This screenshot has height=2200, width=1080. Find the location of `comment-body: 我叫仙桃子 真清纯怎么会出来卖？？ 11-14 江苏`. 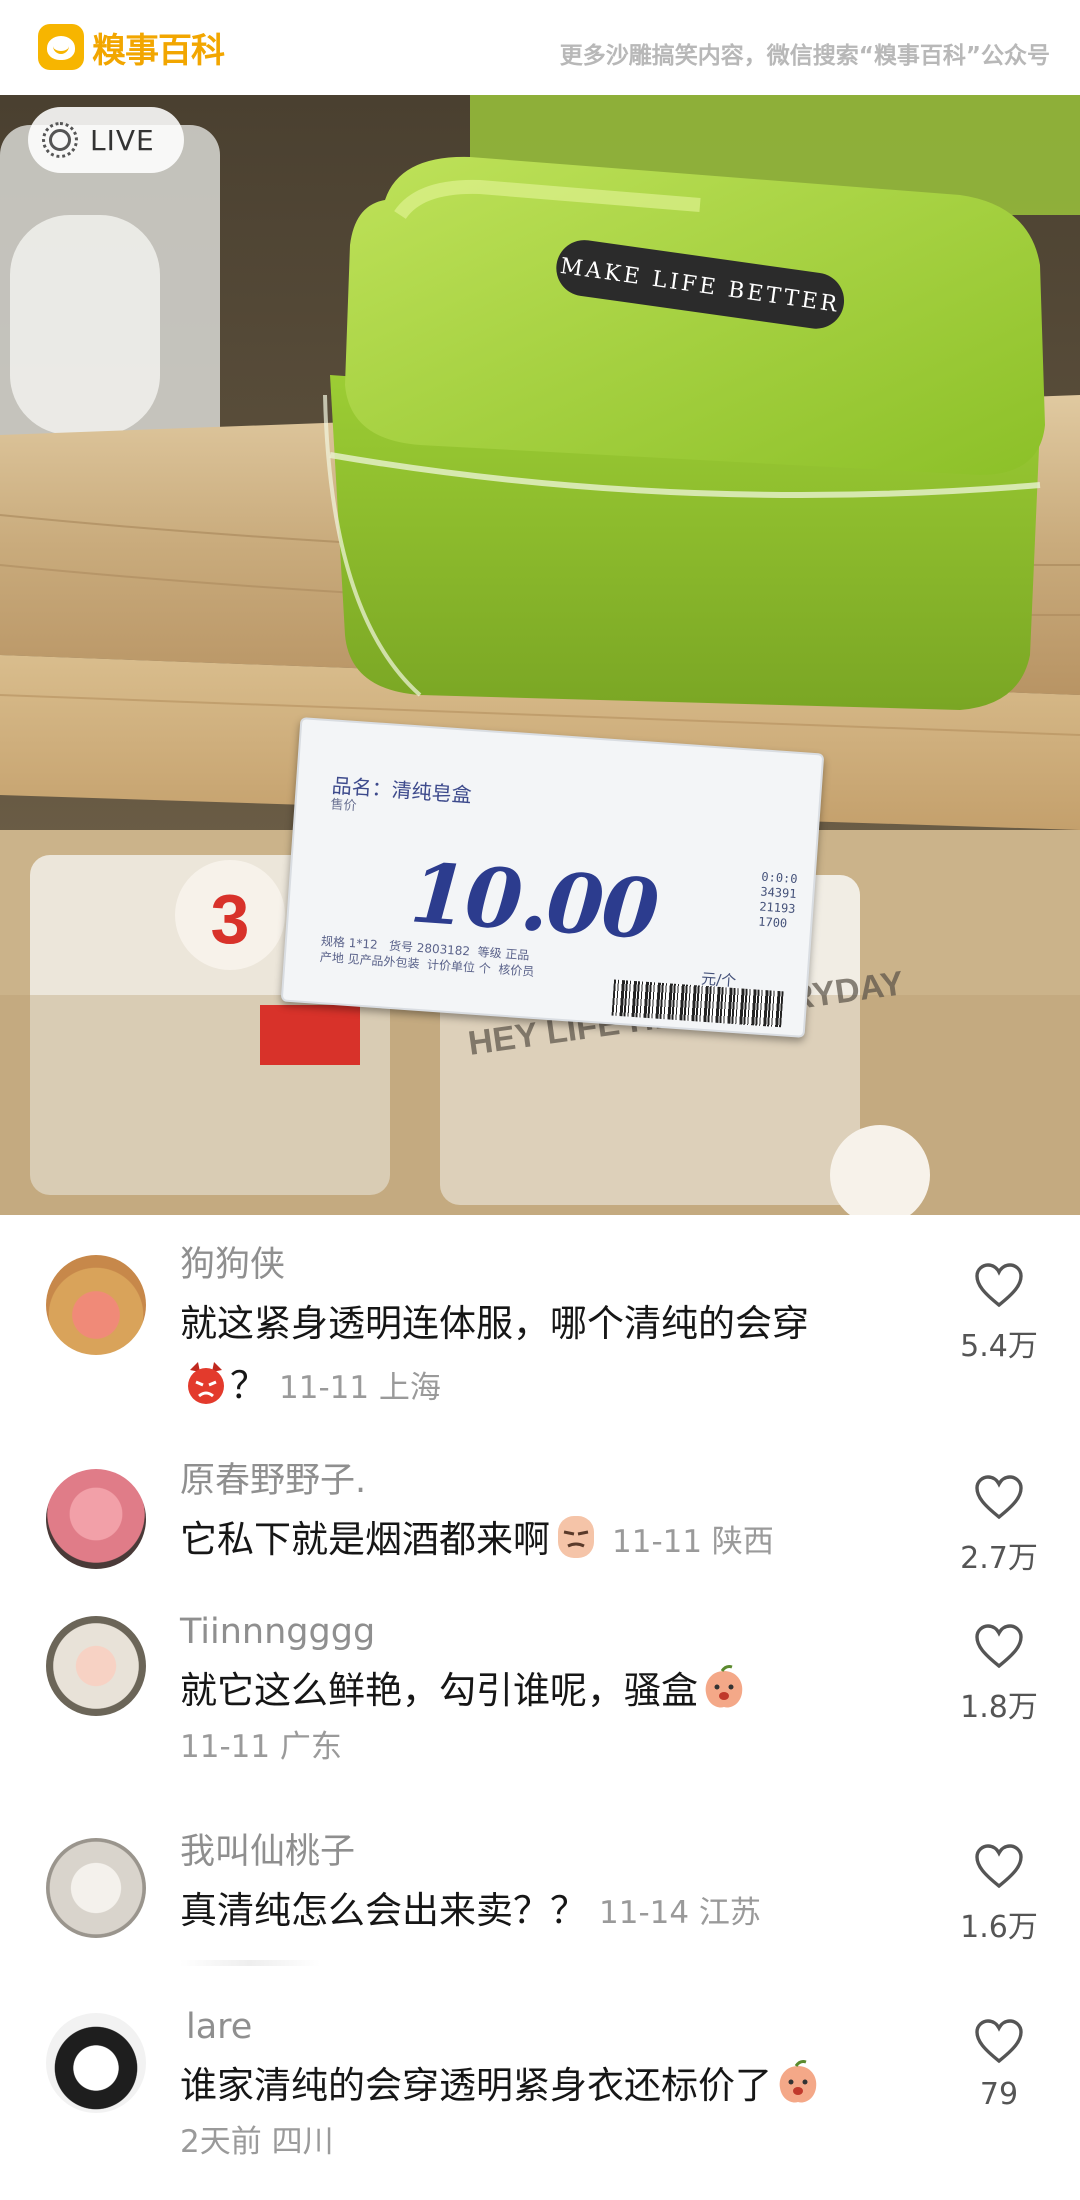

comment-body: 我叫仙桃子 真清纯怎么会出来卖？？ 11-14 江苏 is located at coordinates (560, 1887).